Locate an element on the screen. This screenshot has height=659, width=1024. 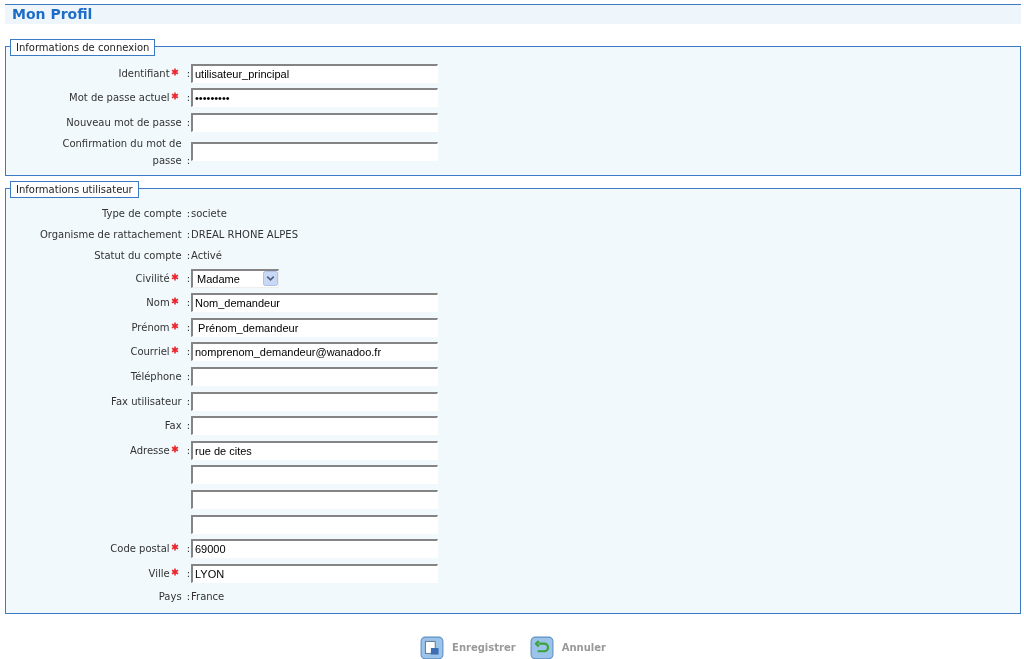
field-value: societe is located at coordinates (209, 213).